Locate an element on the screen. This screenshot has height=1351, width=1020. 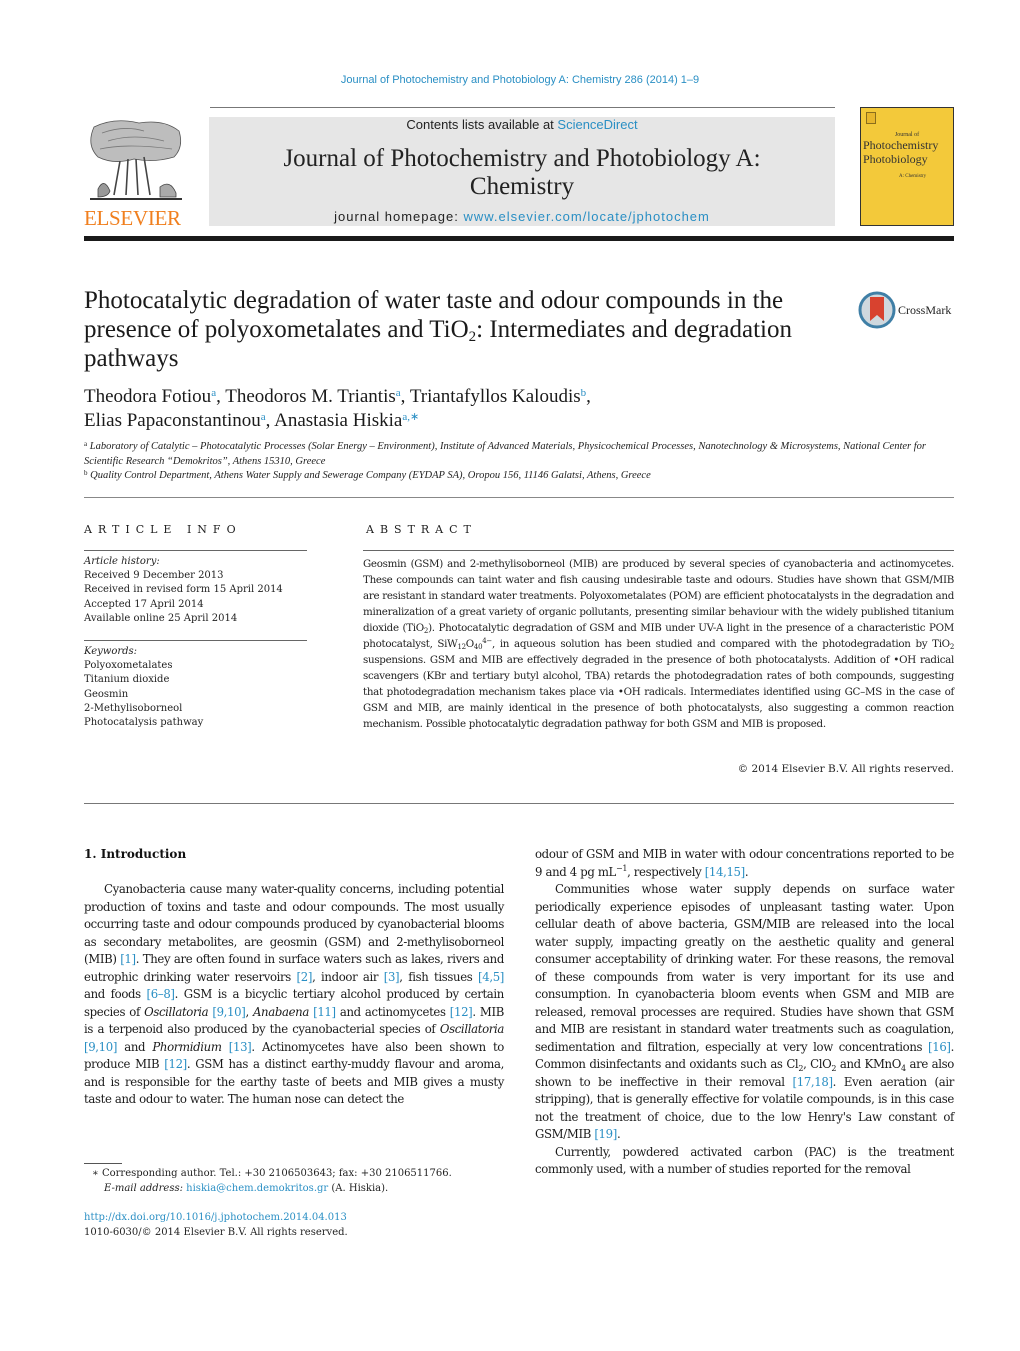
footnote-rule is located at coordinates (103, 1163).